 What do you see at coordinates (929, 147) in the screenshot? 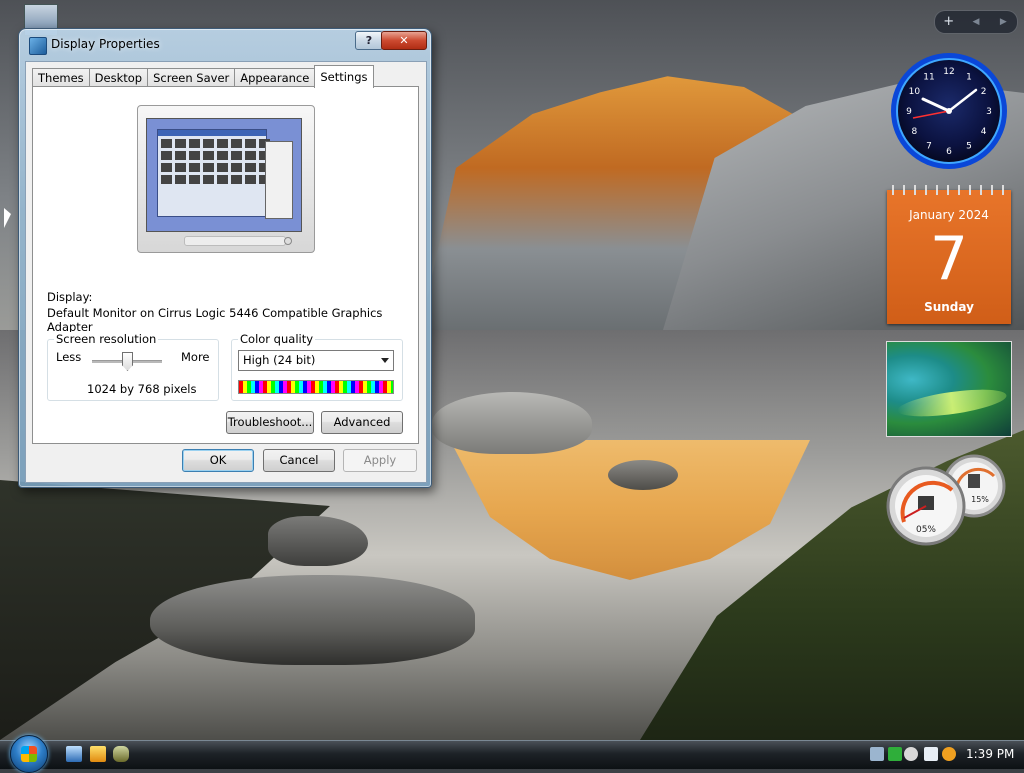
I see `clock-numeral: 7` at bounding box center [929, 147].